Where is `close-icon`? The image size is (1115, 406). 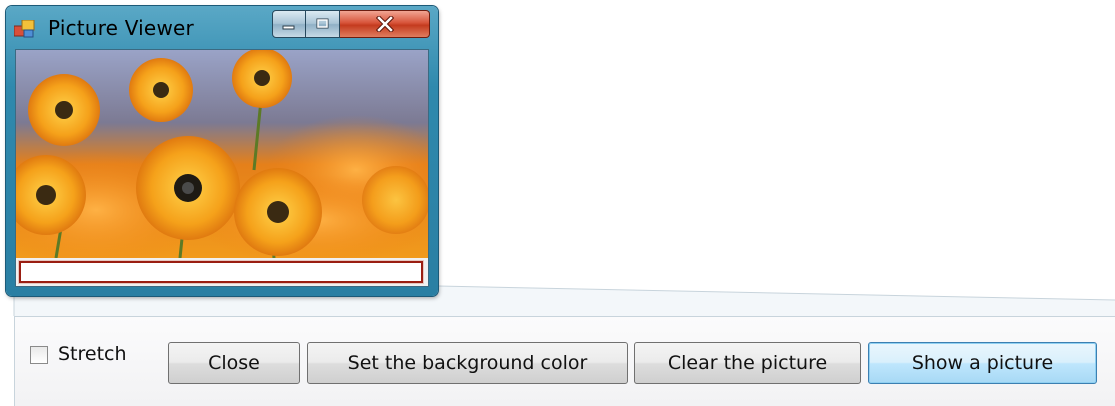
close-icon is located at coordinates (384, 24).